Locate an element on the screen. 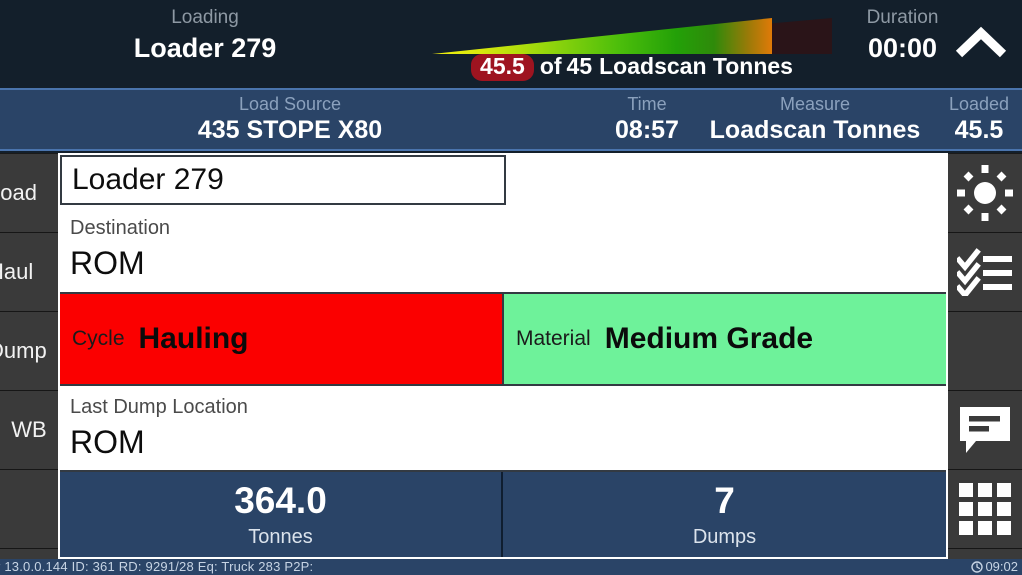 Image resolution: width=1022 pixels, height=575 pixels. loading-state-block: Loading Loader 279 is located at coordinates (205, 35).